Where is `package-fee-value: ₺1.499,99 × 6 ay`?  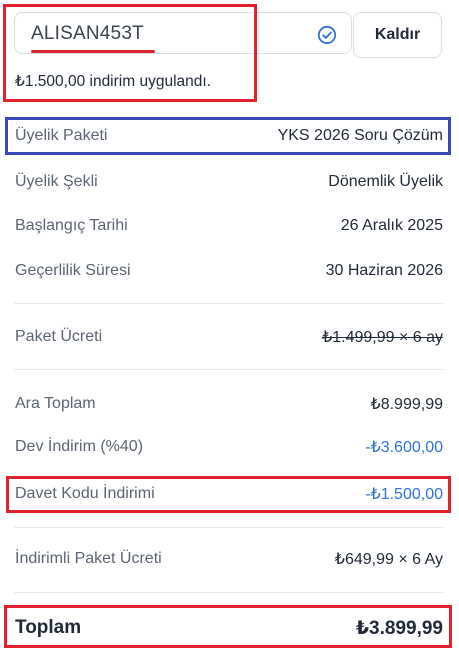
package-fee-value: ₺1.499,99 × 6 ay is located at coordinates (382, 337).